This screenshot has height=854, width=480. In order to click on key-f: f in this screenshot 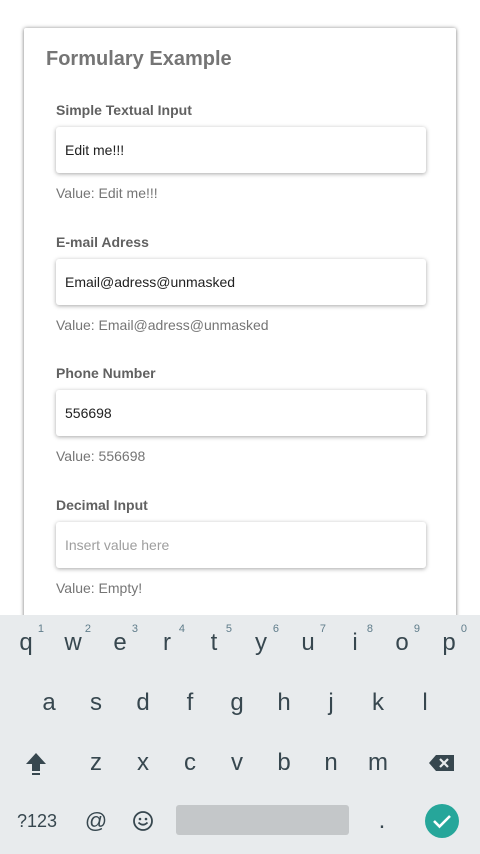, I will do `click(190, 703)`.